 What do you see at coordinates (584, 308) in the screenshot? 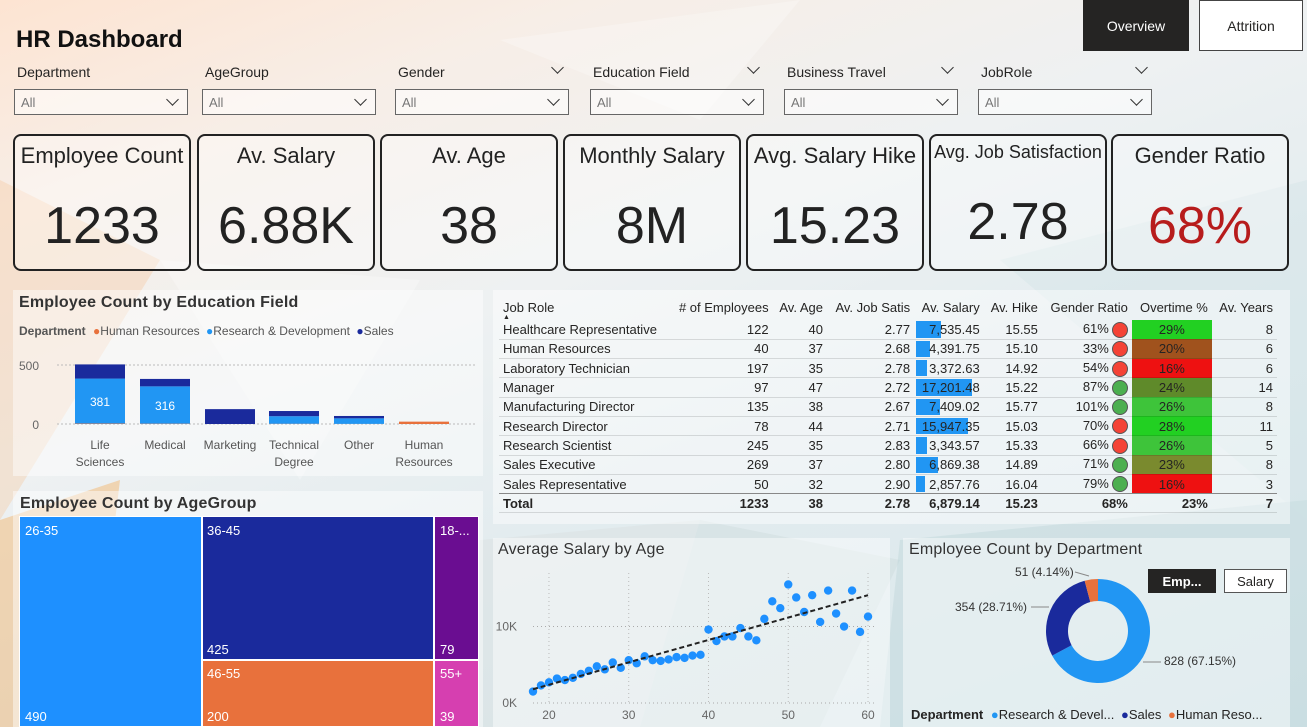
I see `column-header-job-role: Job Role ▲` at bounding box center [584, 308].